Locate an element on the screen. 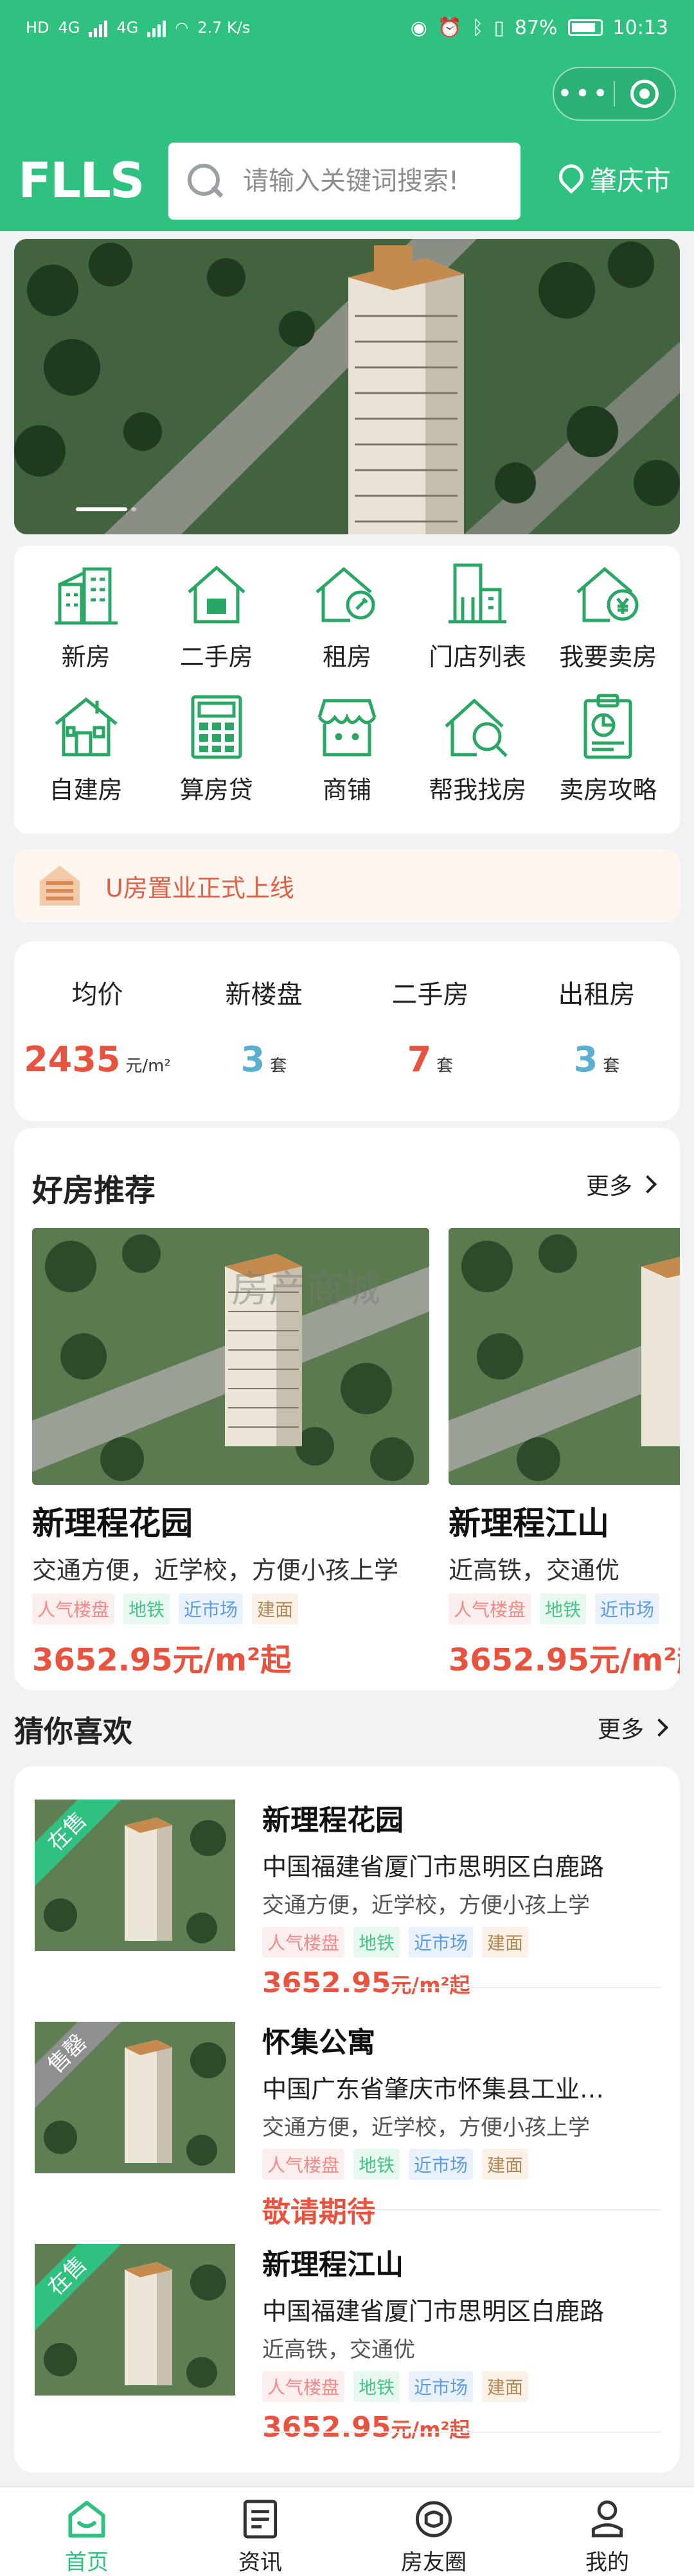 This screenshot has height=2576, width=694. city-name: 肇庆市 is located at coordinates (630, 181).